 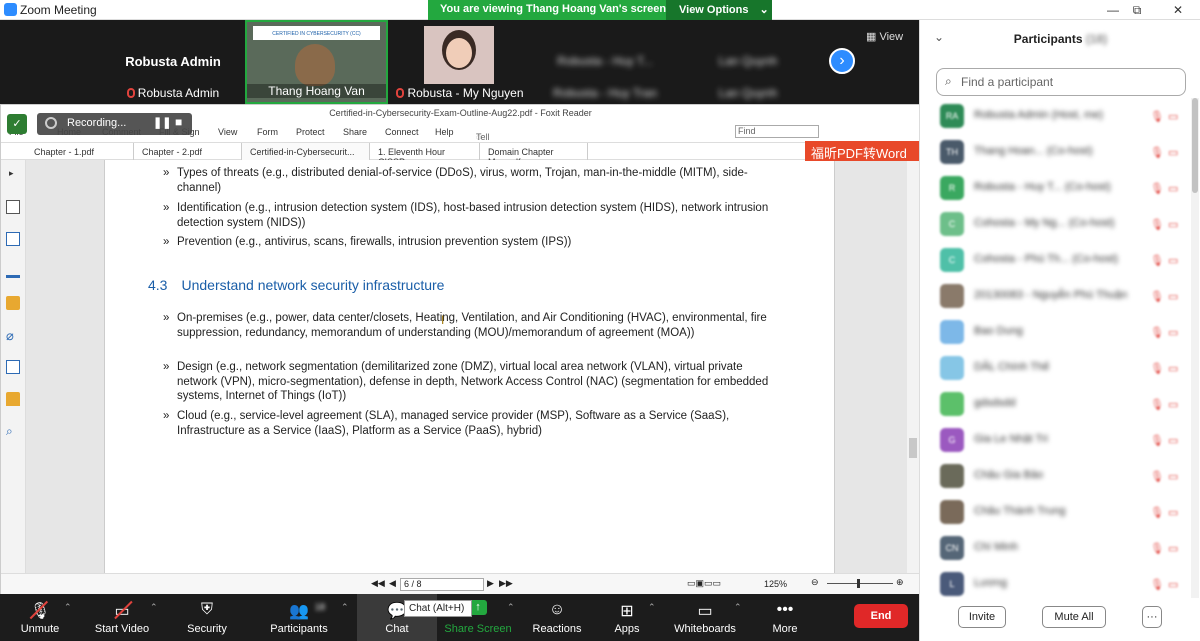 I want to click on zoom-slider, so click(x=860, y=583).